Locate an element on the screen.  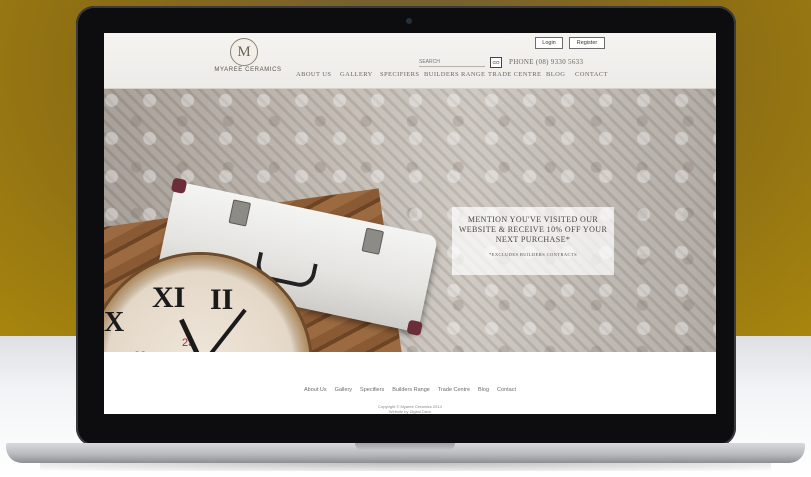
search-go-button: GO is located at coordinates (496, 62).